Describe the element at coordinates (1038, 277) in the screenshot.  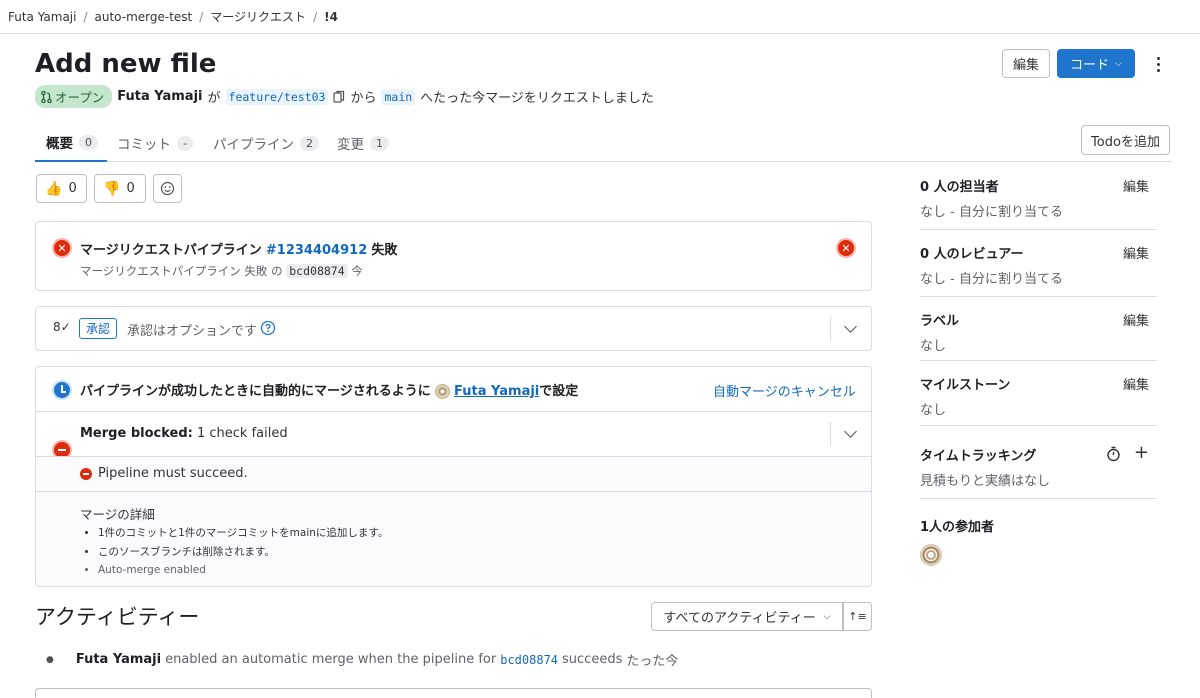
I see `reviewers-value: なし - 自分に割り当てる` at that location.